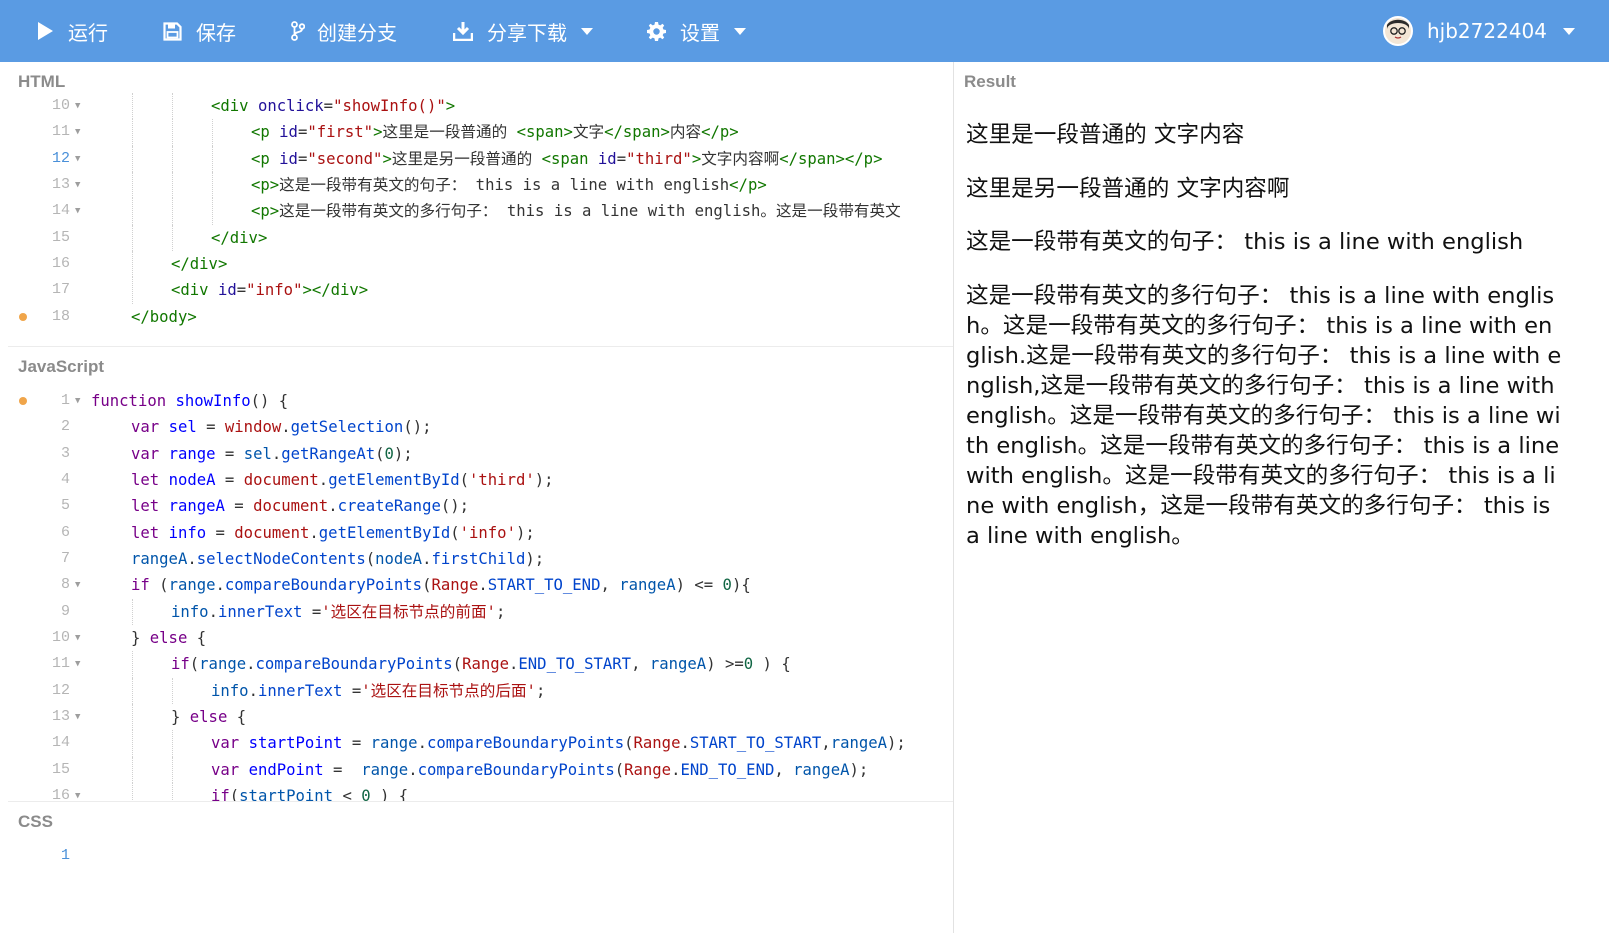 This screenshot has height=933, width=1609. Describe the element at coordinates (50, 159) in the screenshot. I see `line-gutter: 12 ▼` at that location.